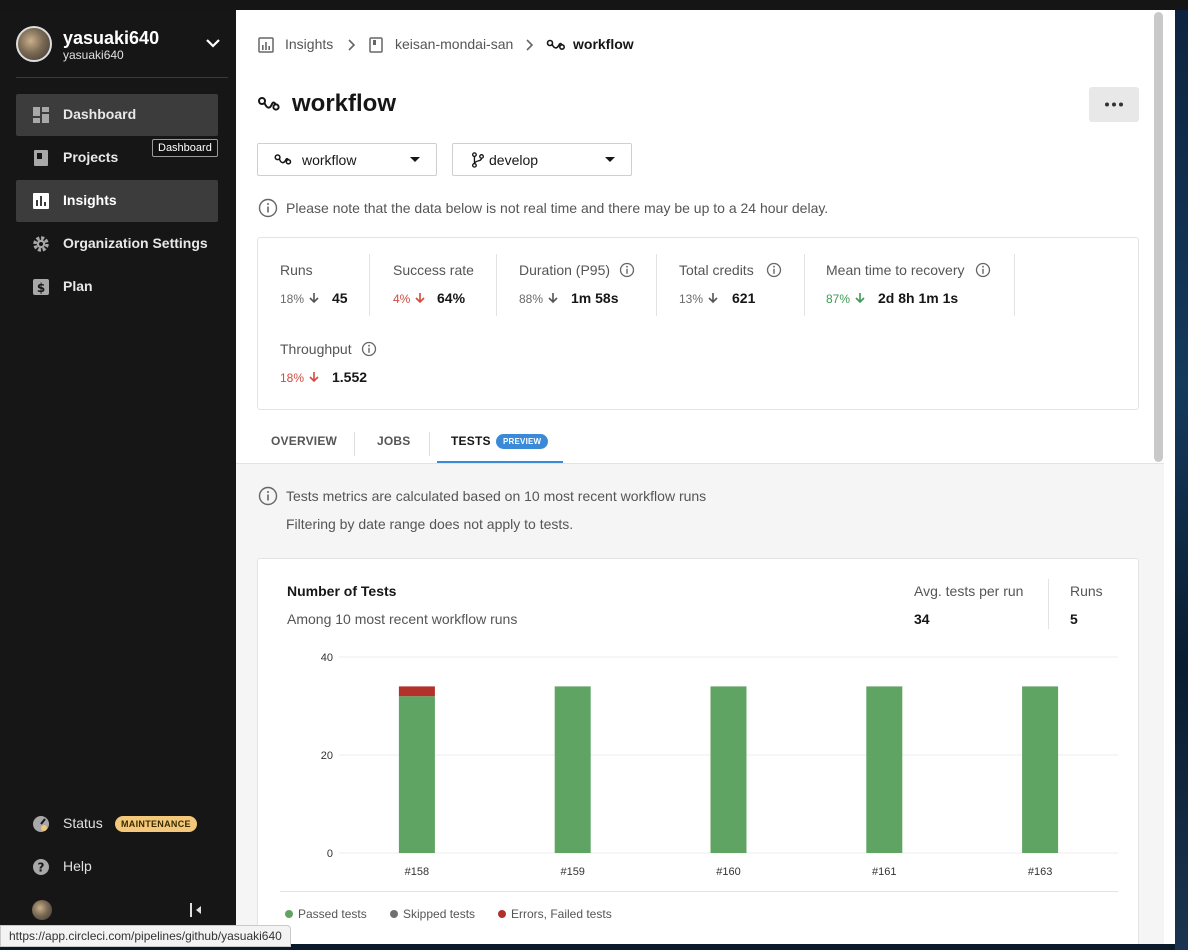 The image size is (1188, 950). Describe the element at coordinates (342, 591) in the screenshot. I see `chart-title: Number of Tests` at that location.